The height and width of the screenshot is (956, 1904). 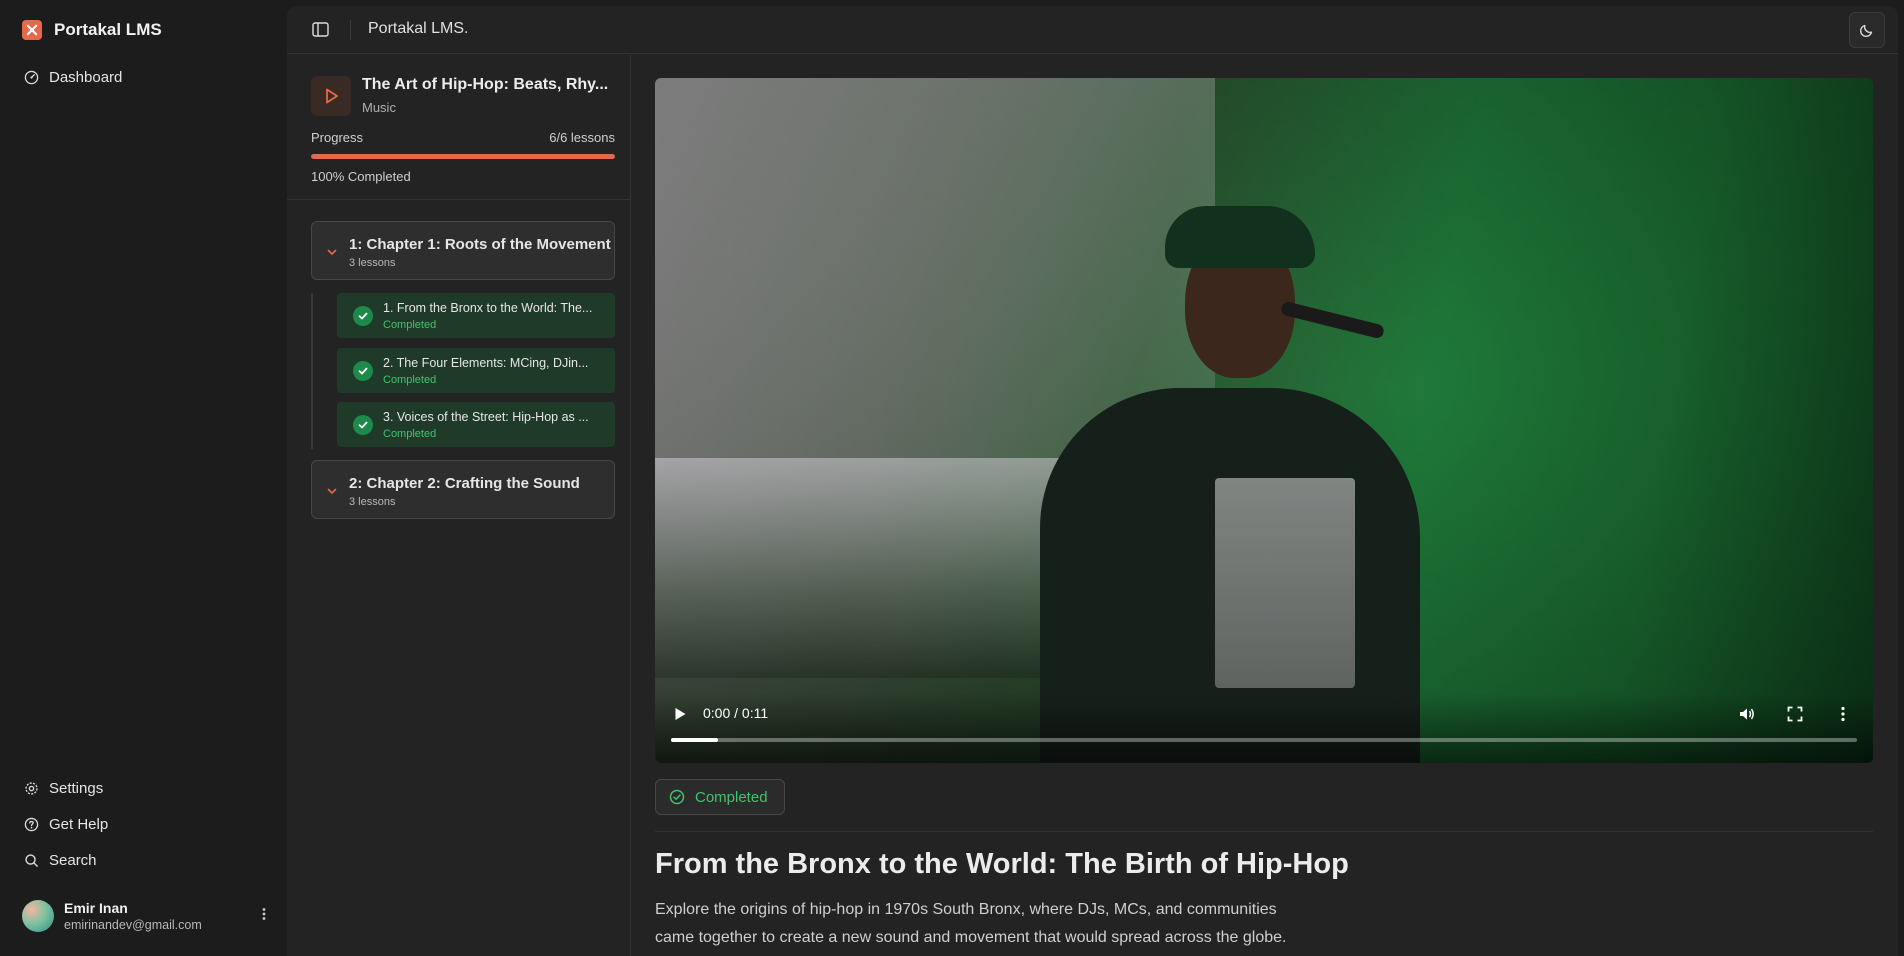 What do you see at coordinates (1747, 714) in the screenshot?
I see `volume-icon` at bounding box center [1747, 714].